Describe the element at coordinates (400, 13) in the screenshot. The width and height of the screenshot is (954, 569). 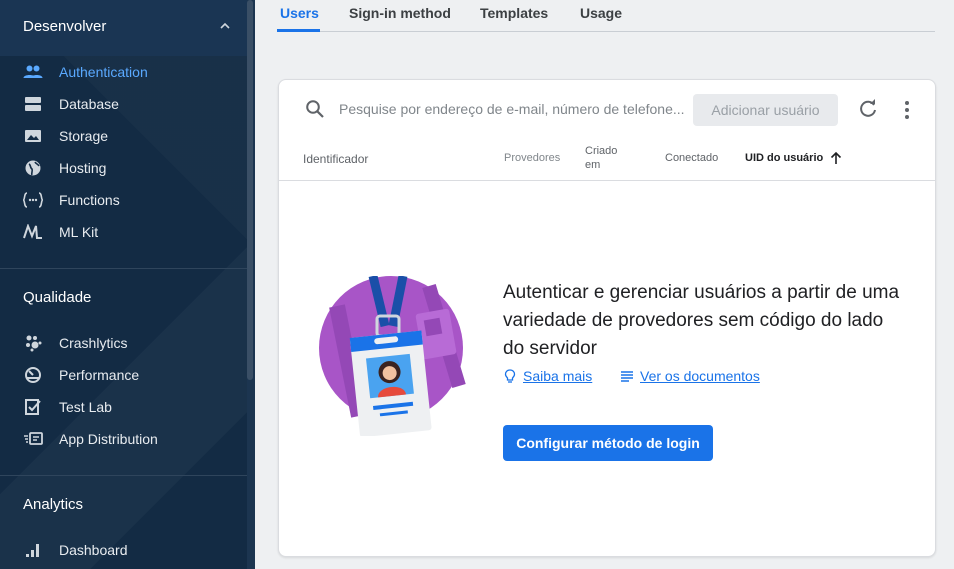
I see `tab-sign-in-method: Sign-in method` at that location.